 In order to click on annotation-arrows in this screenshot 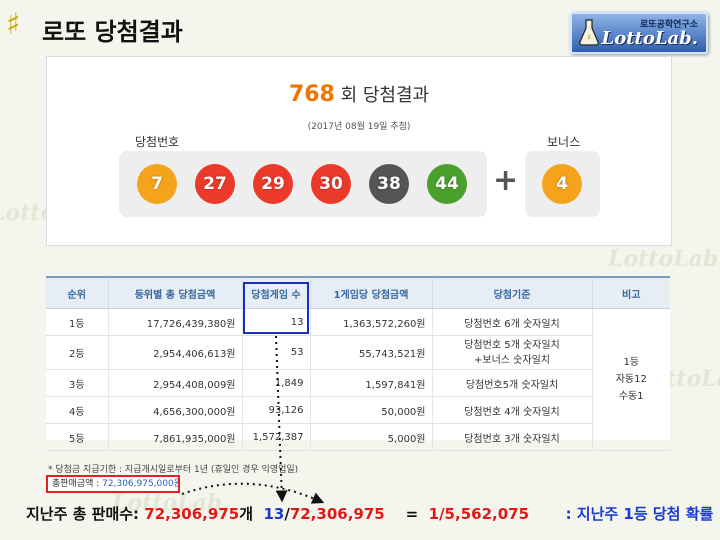, I will do `click(253, 419)`.